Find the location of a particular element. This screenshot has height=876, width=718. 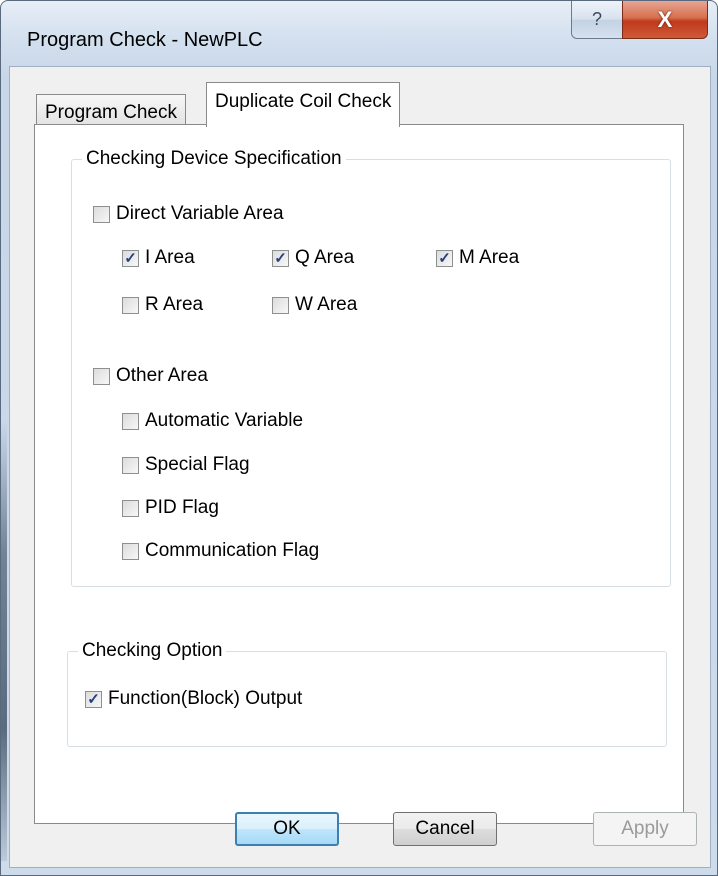

background-streak is located at coordinates (4, 641).